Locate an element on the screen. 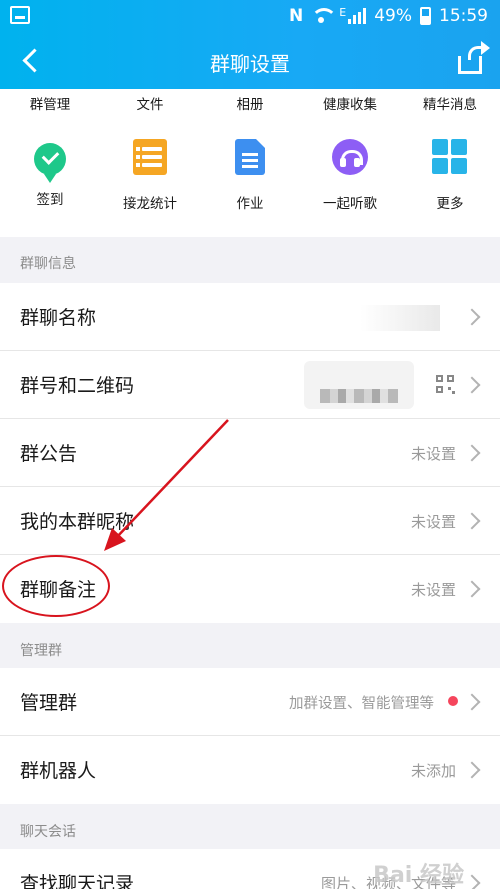  page-title: 群聊设置 is located at coordinates (250, 64).